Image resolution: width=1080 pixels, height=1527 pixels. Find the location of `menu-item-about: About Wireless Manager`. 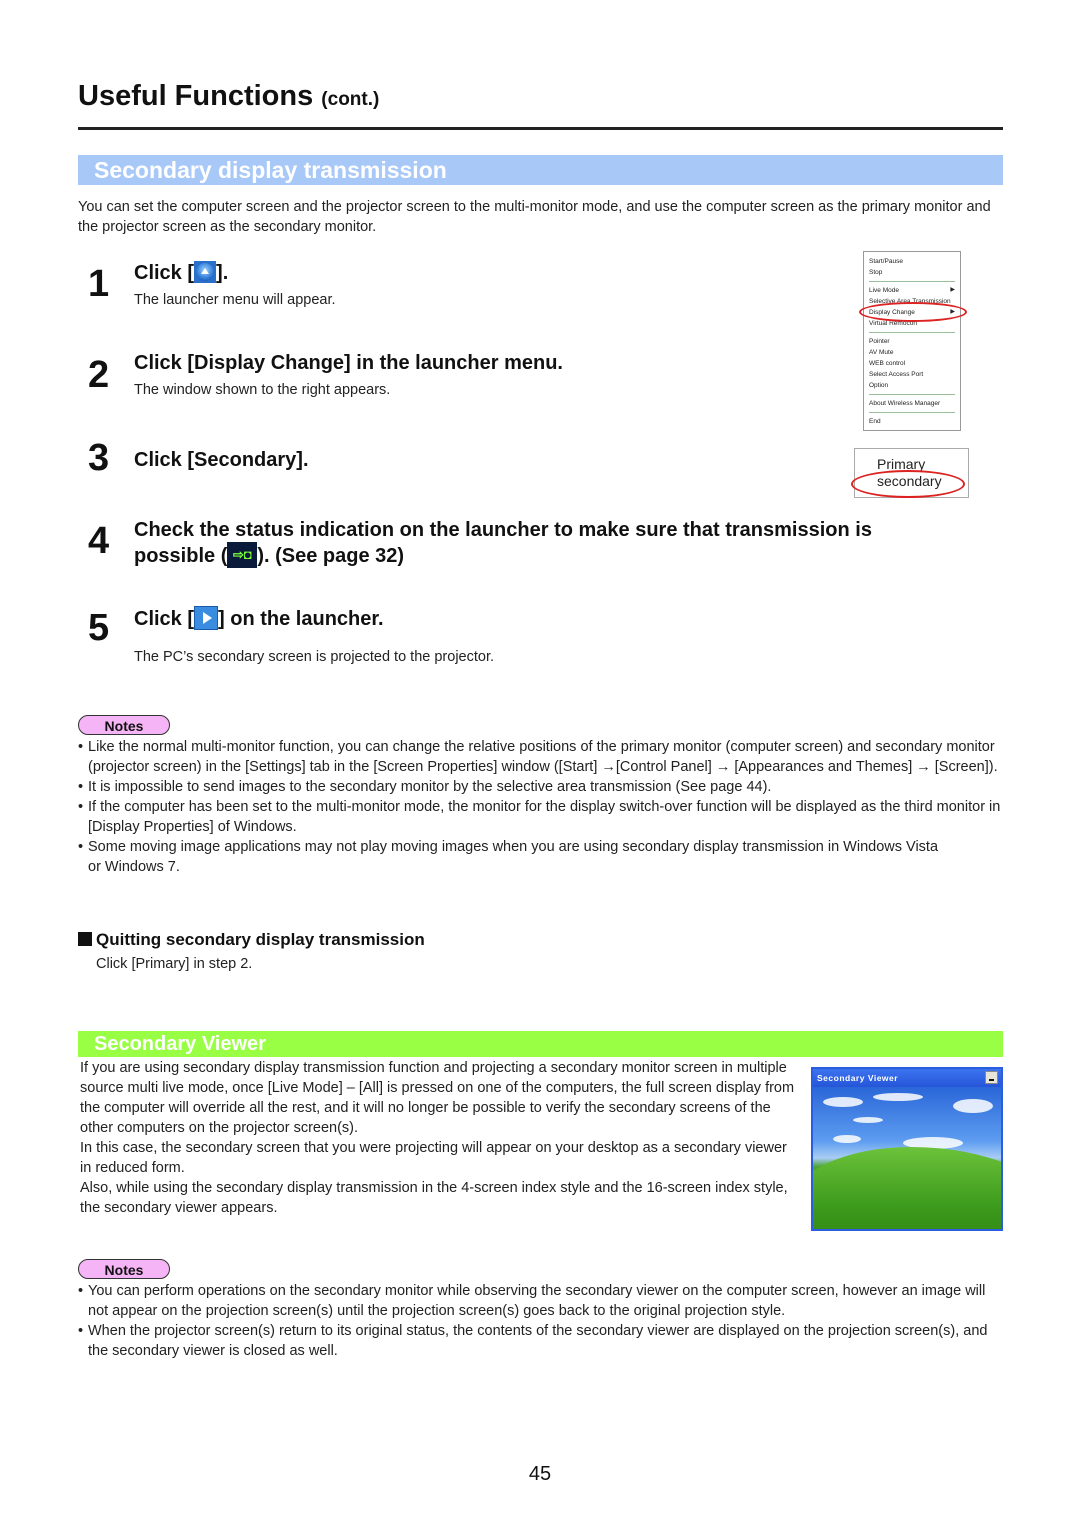

menu-item-about: About Wireless Manager is located at coordinates (912, 403).